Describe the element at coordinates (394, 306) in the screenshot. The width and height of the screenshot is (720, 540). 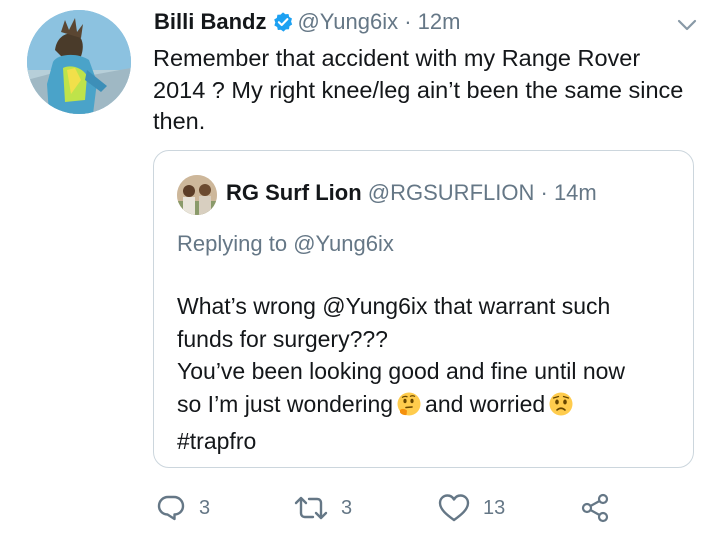
I see `quoted-text-line-1: What’s wrong @Yung6ix that warrant such` at that location.